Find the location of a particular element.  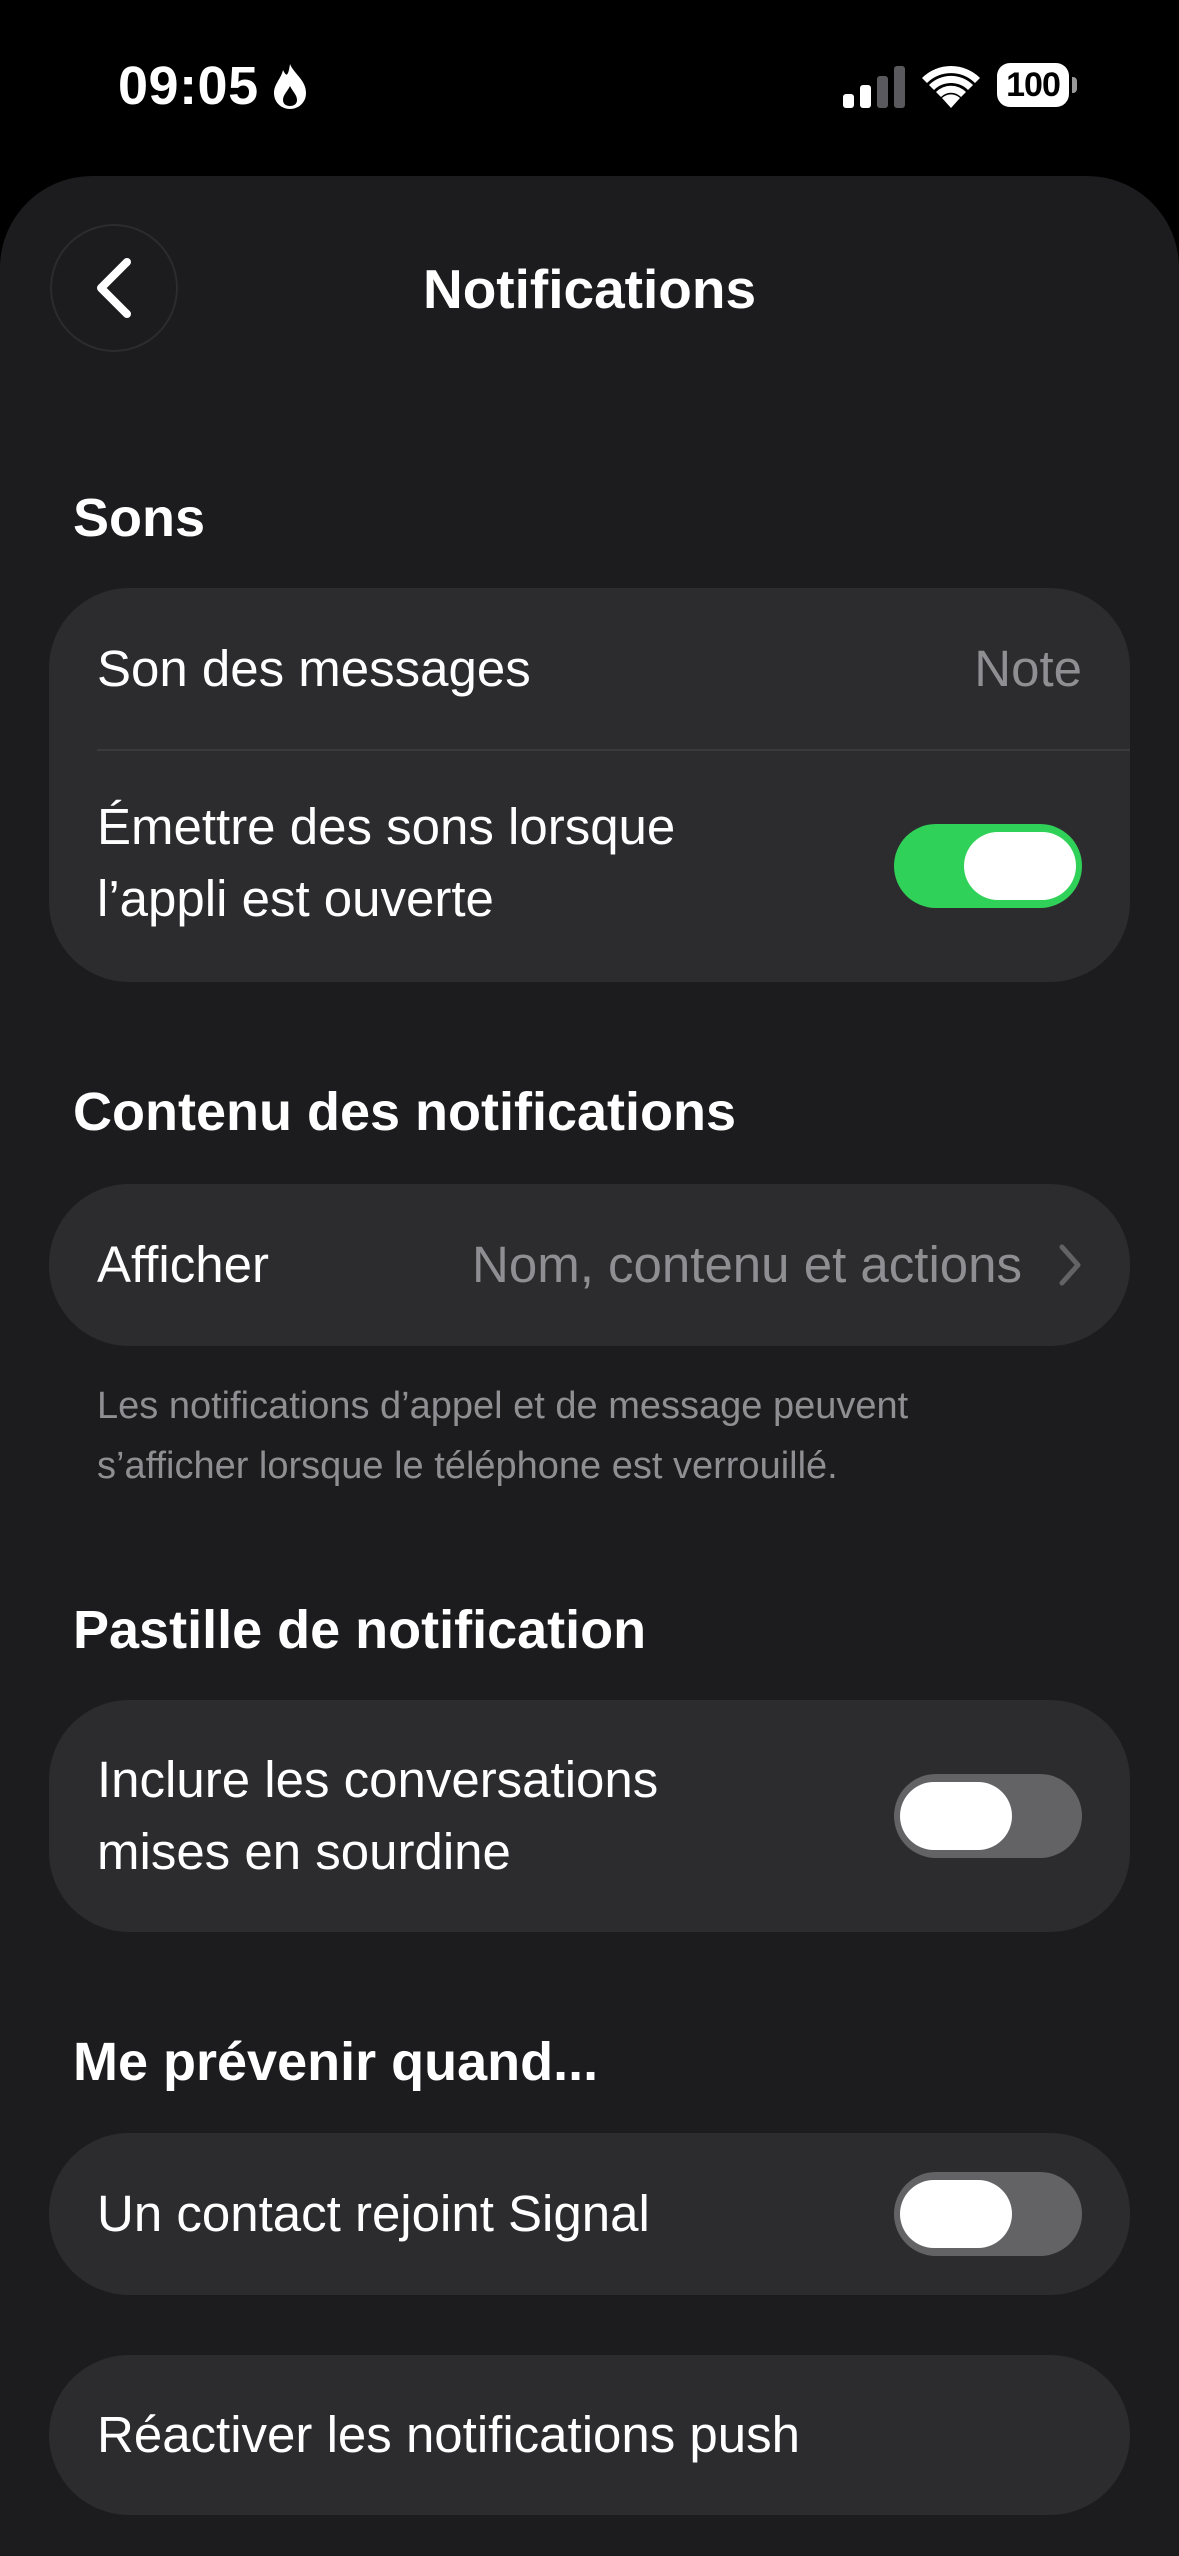

contact-joins-toggle is located at coordinates (988, 2214).